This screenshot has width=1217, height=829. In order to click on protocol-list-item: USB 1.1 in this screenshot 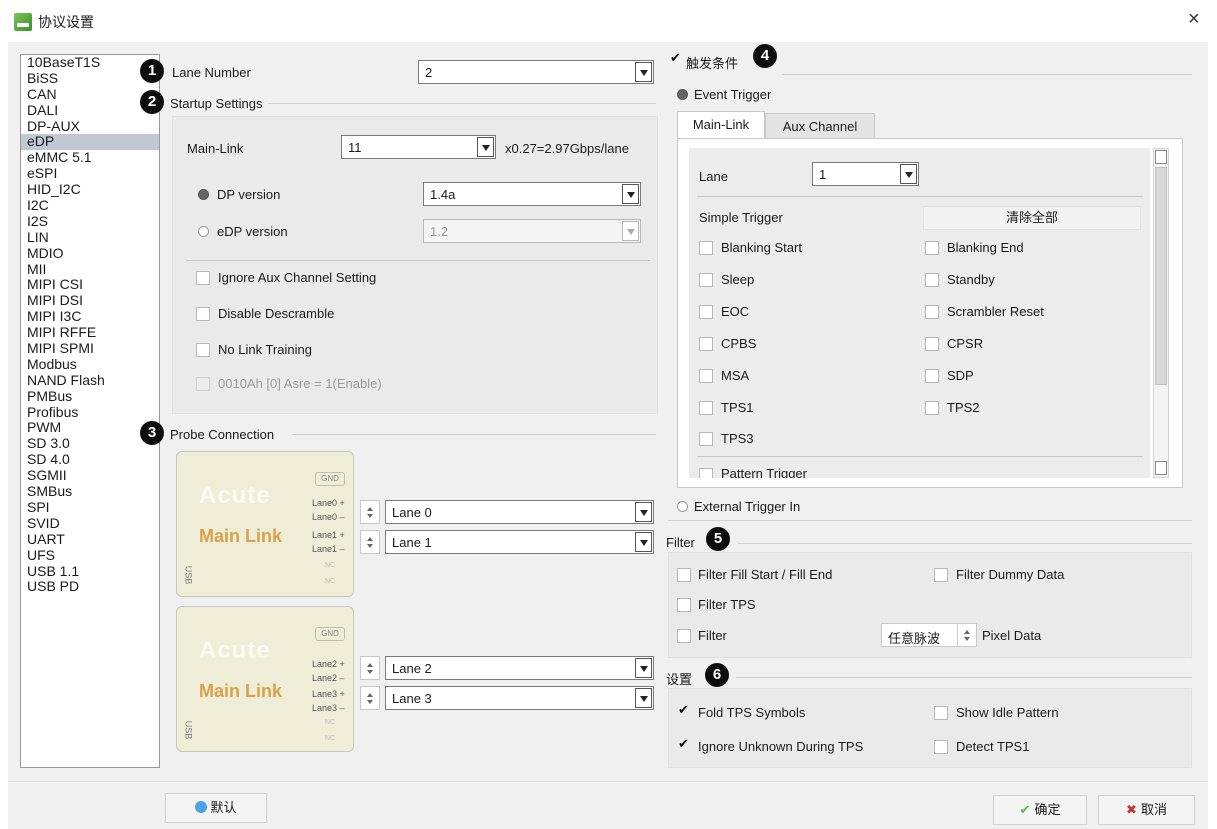, I will do `click(90, 571)`.